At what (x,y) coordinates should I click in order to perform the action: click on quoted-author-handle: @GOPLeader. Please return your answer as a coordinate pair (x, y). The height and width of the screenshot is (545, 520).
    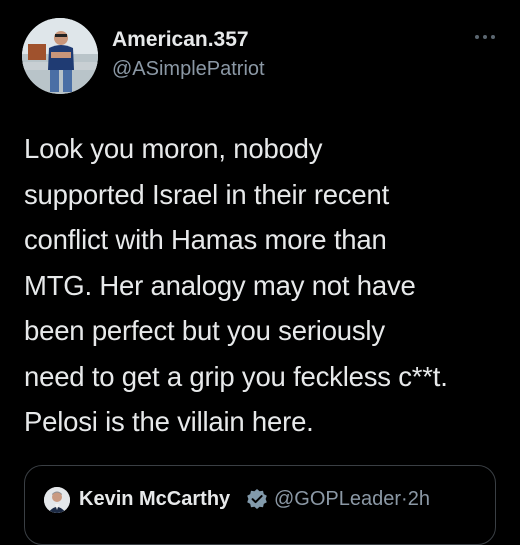
    Looking at the image, I should click on (338, 499).